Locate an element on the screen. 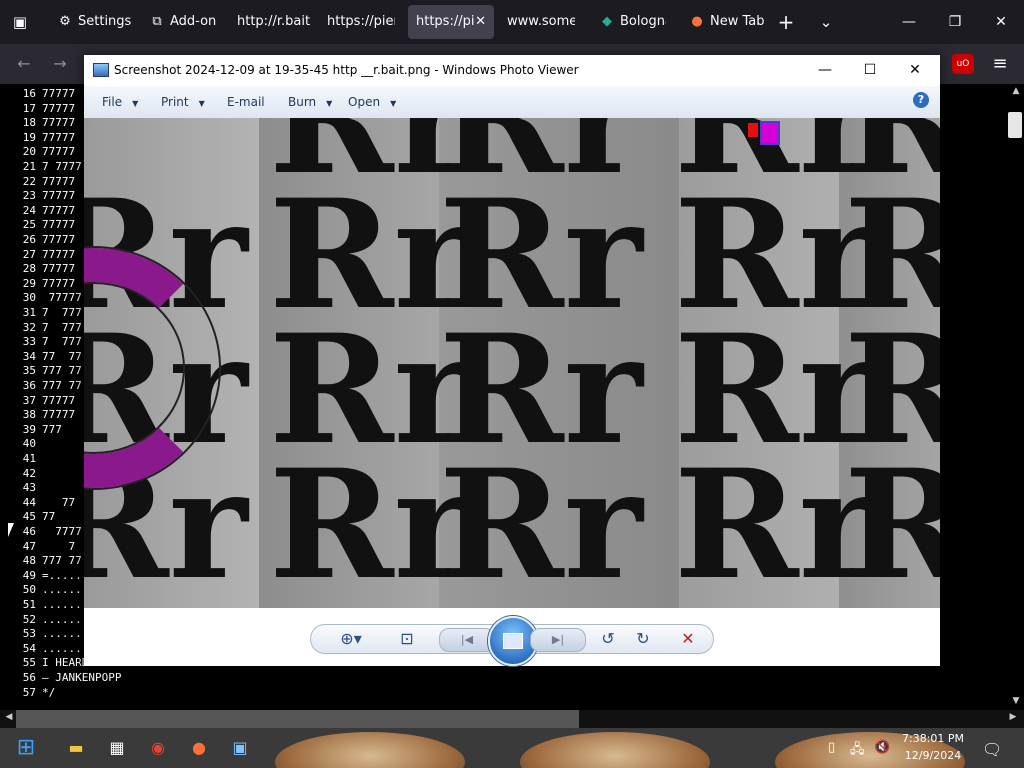 The width and height of the screenshot is (1024, 768). line-number: 18 is located at coordinates (29, 123).